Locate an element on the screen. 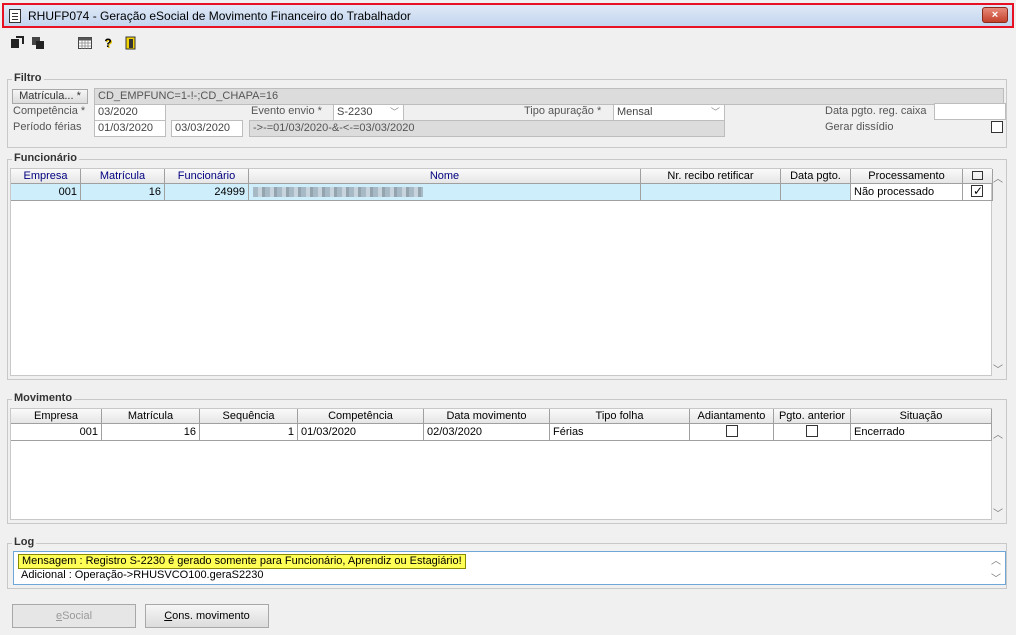  cons-movimento-button: Cons. movimento is located at coordinates (207, 616).